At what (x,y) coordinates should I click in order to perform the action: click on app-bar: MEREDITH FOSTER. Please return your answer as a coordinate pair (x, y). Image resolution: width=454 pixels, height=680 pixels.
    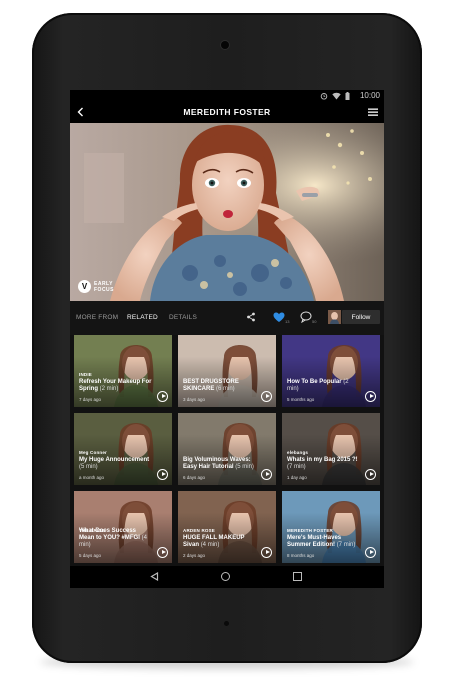
    Looking at the image, I should click on (227, 112).